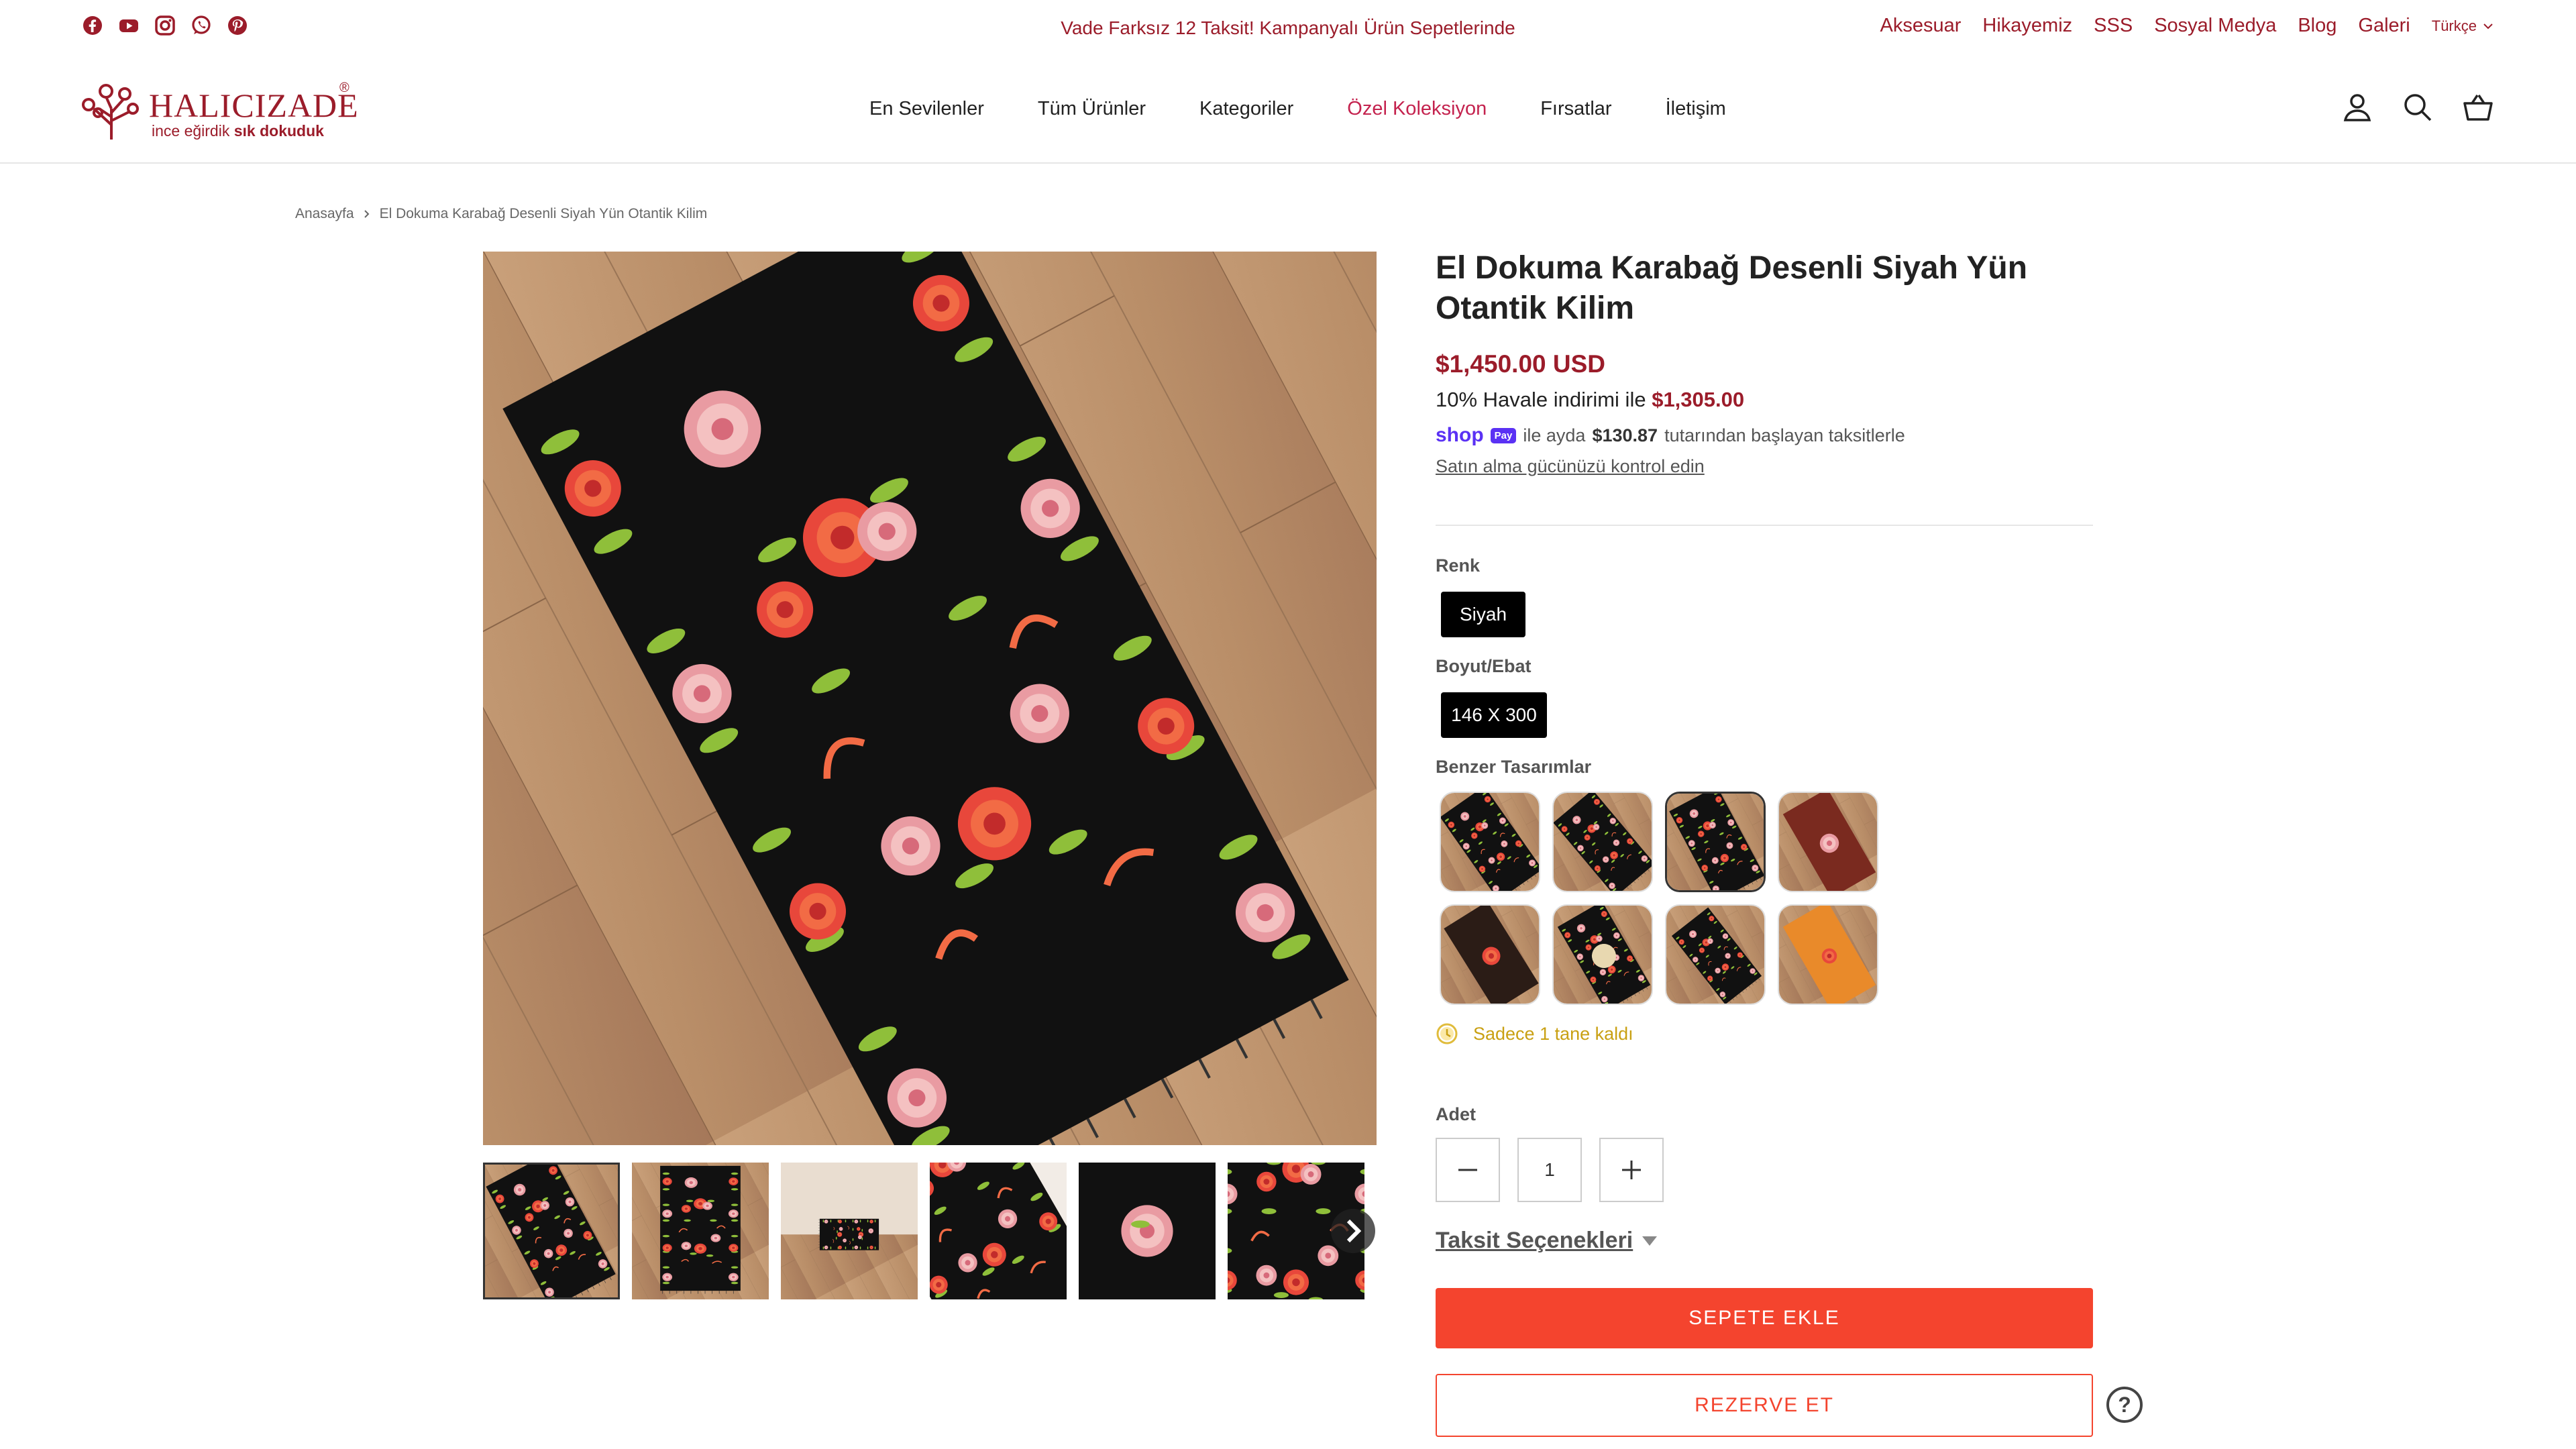 The image size is (2576, 1449). I want to click on chevron-down-icon, so click(2488, 26).